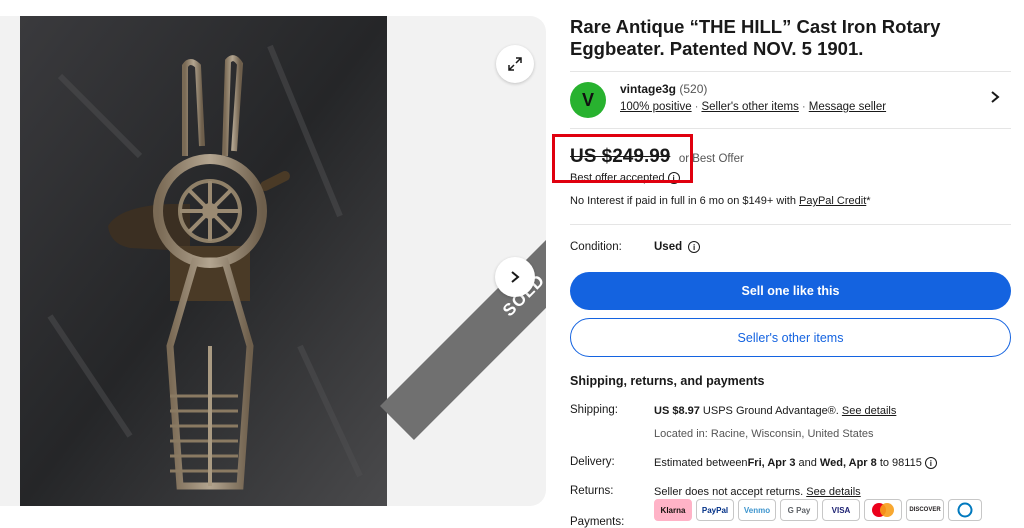 Image resolution: width=1024 pixels, height=528 pixels. I want to click on payments-label: Payments:, so click(597, 522).